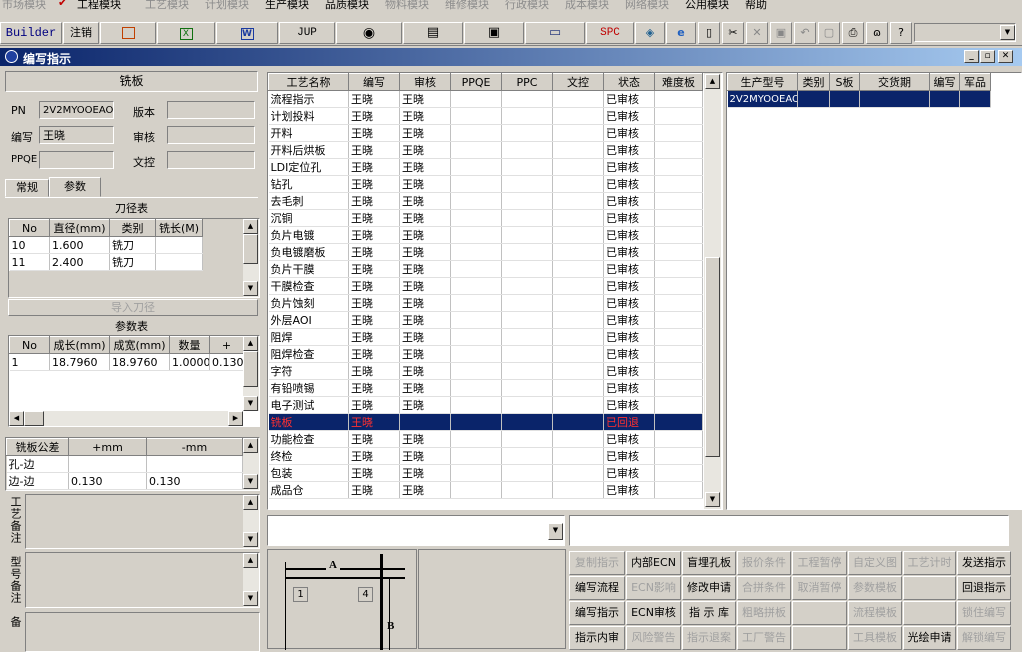 This screenshot has width=1022, height=652. Describe the element at coordinates (476, 82) in the screenshot. I see `col-ppqe: PPQE` at that location.